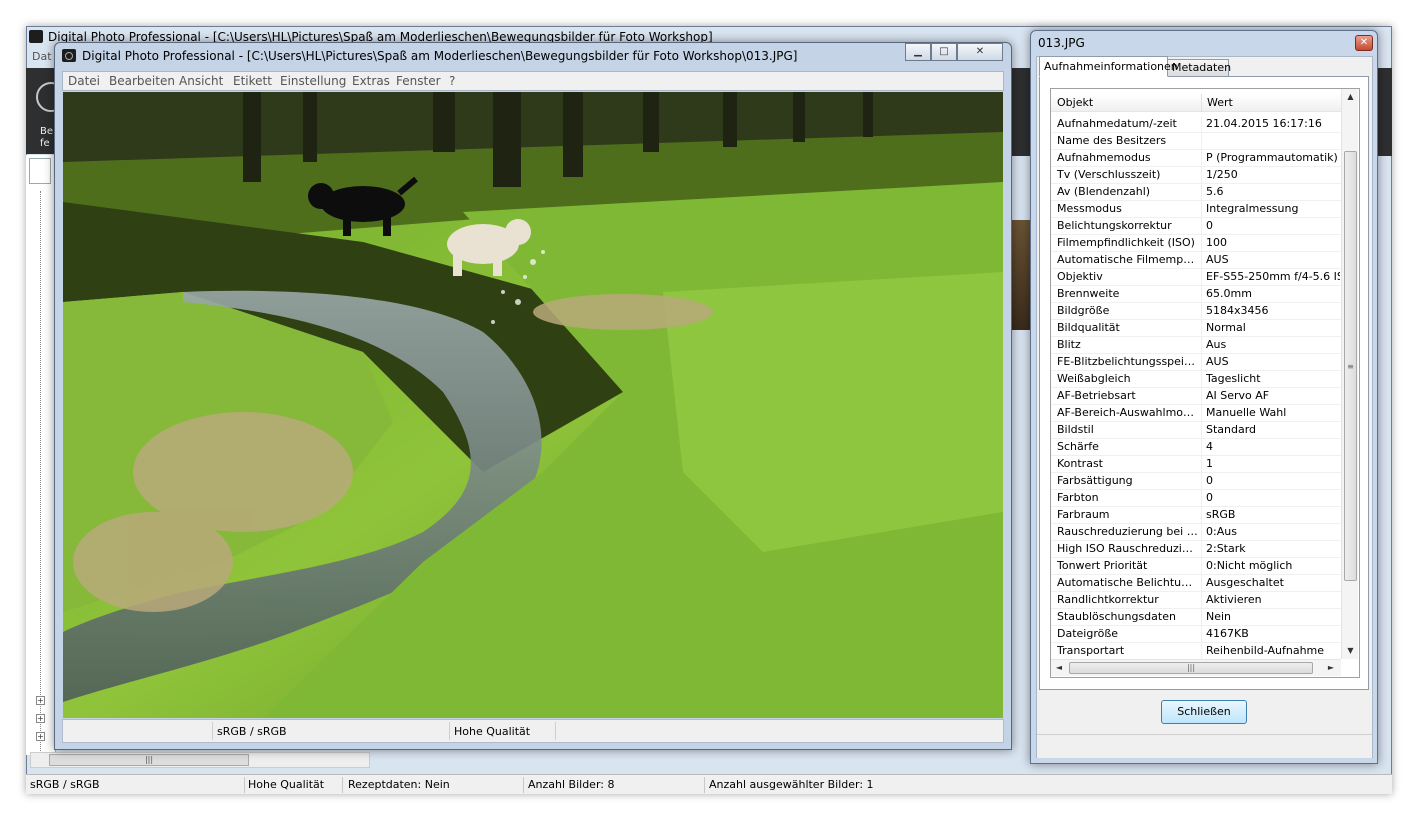 The image size is (1418, 820). I want to click on table-row: Brennweite 65.0mm, so click(1196, 294).